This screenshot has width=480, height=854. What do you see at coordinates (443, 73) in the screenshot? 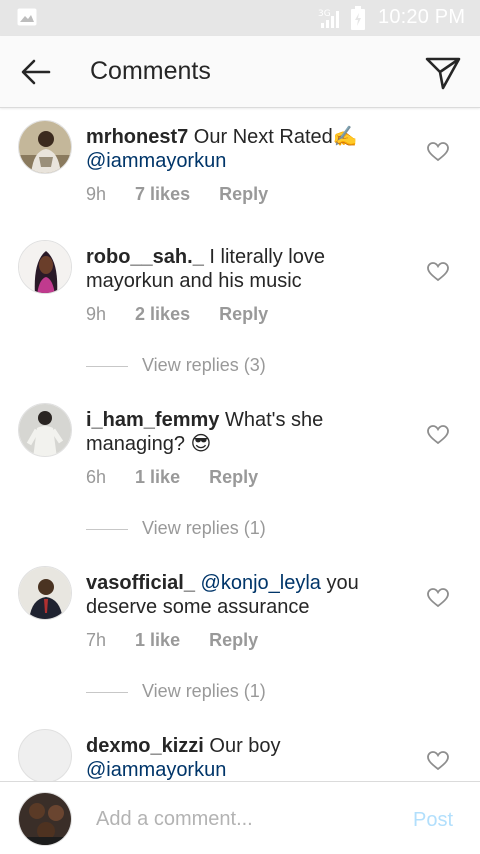
I see `send-icon` at bounding box center [443, 73].